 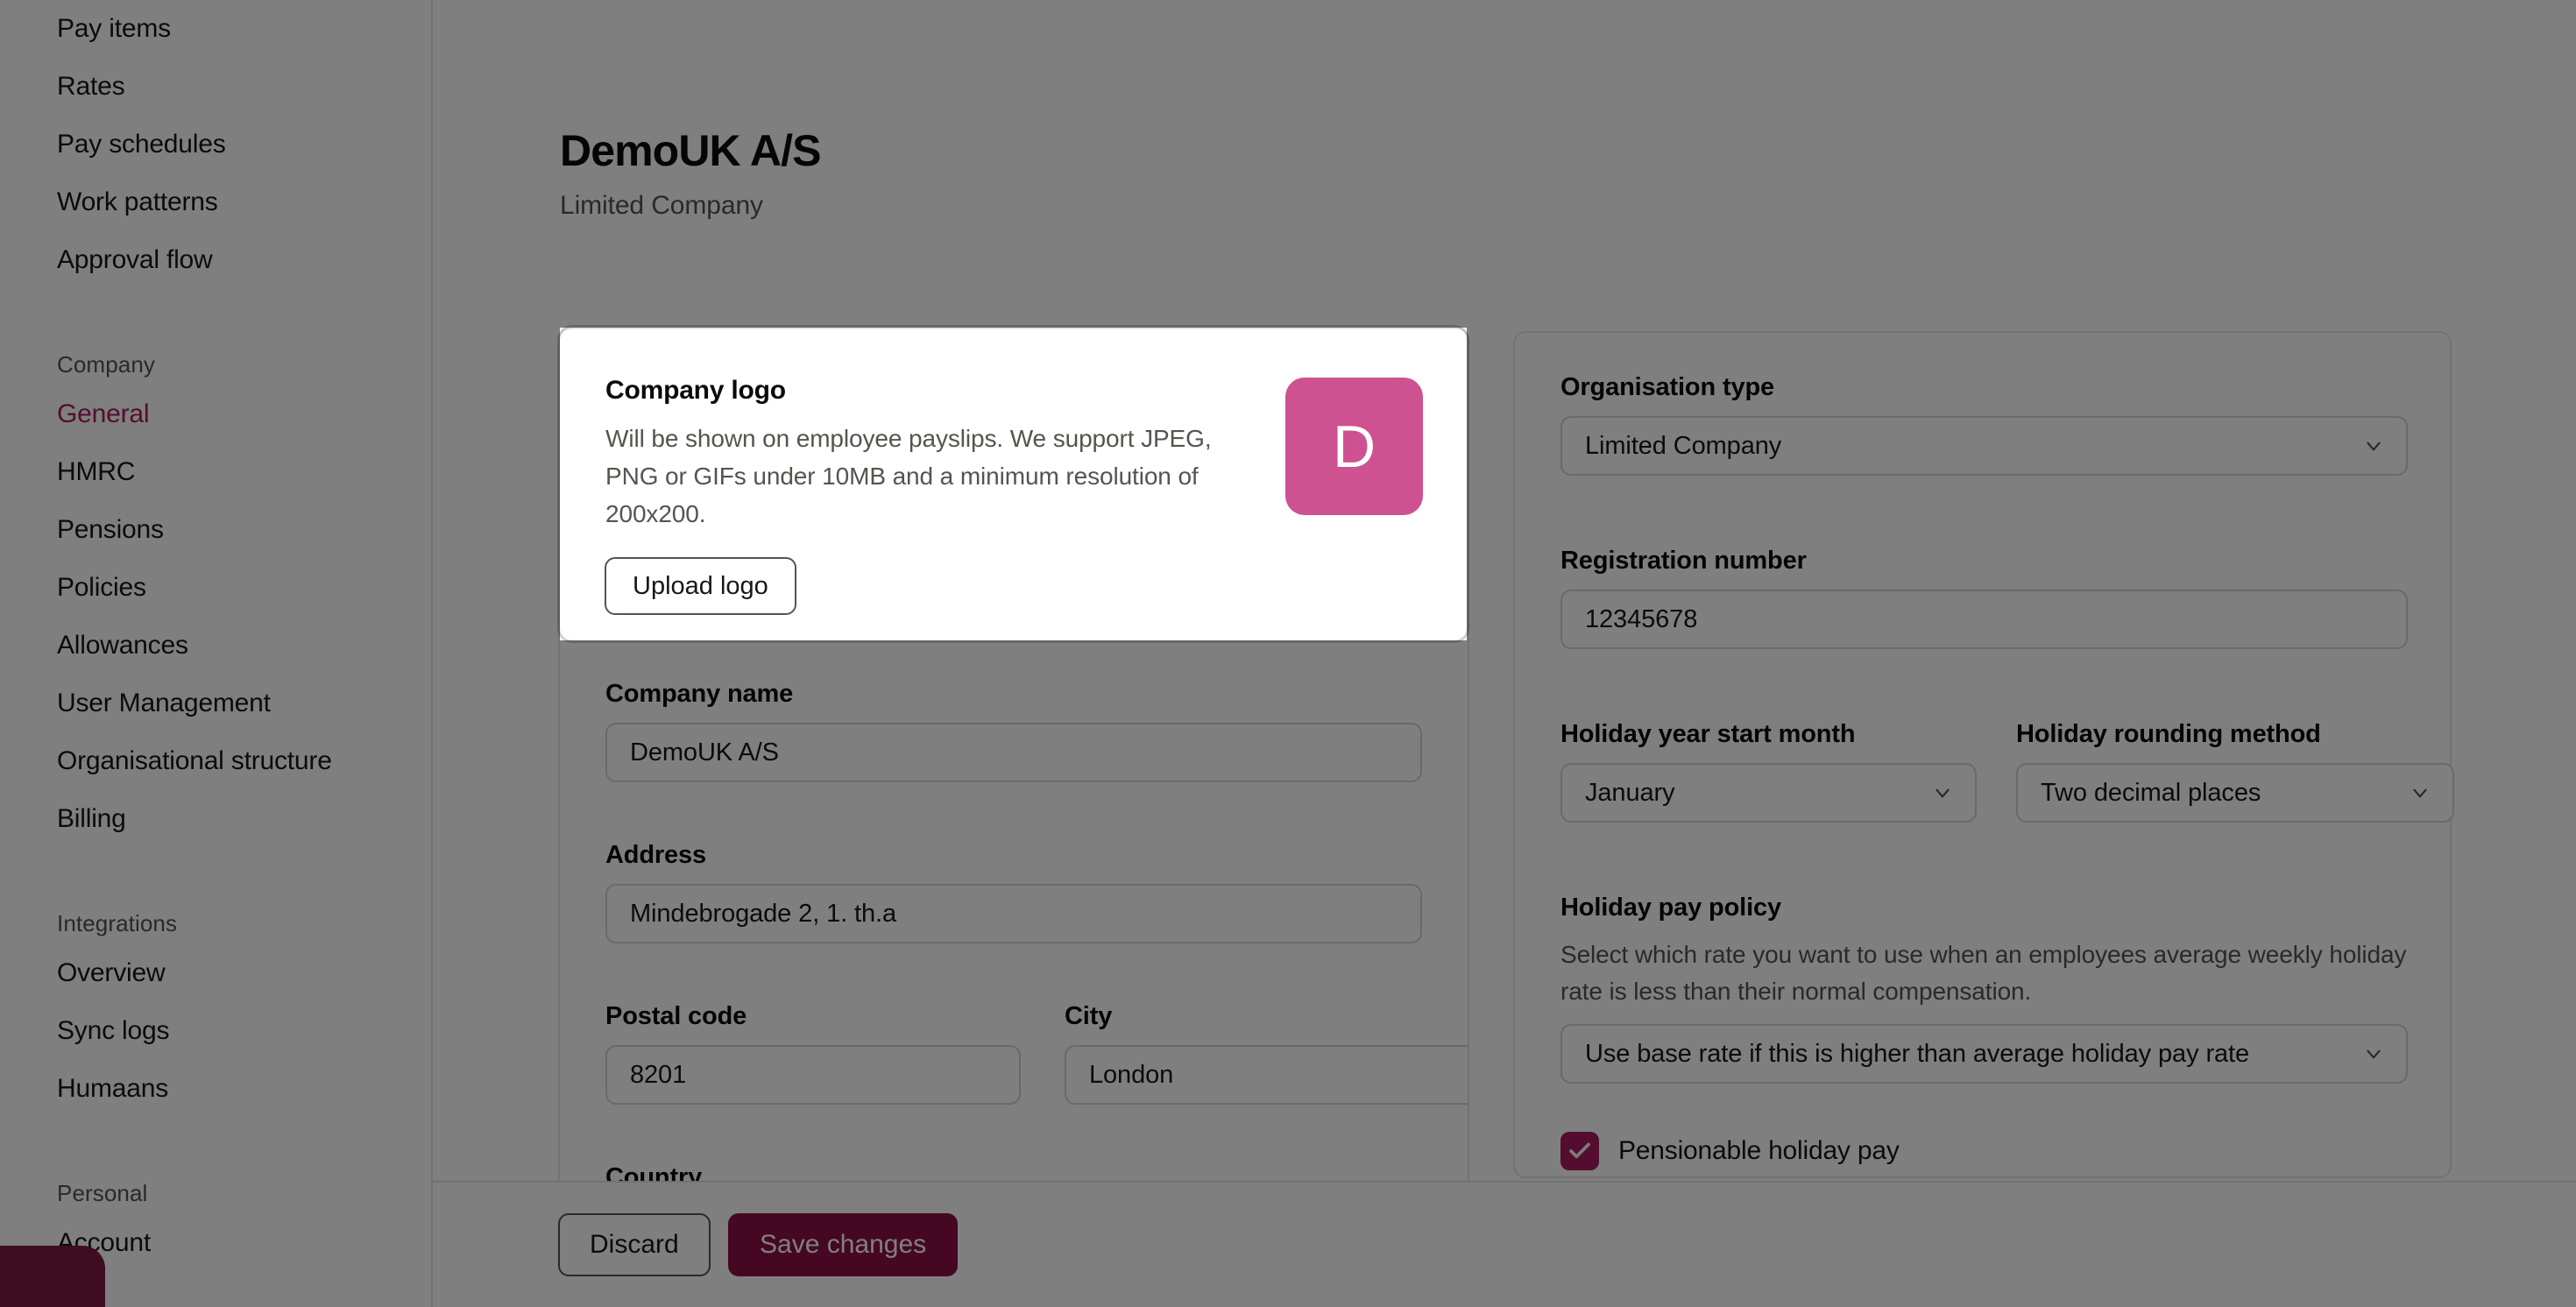 I want to click on registration-number-field: Registration number 12345678, so click(x=1984, y=598).